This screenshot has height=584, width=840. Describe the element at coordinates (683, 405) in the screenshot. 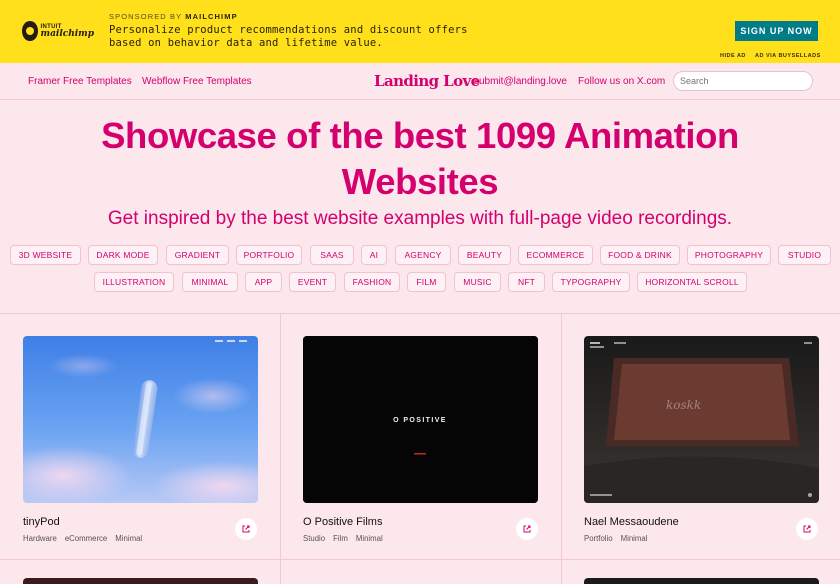

I see `thumb-graffiti-text: koskk` at that location.